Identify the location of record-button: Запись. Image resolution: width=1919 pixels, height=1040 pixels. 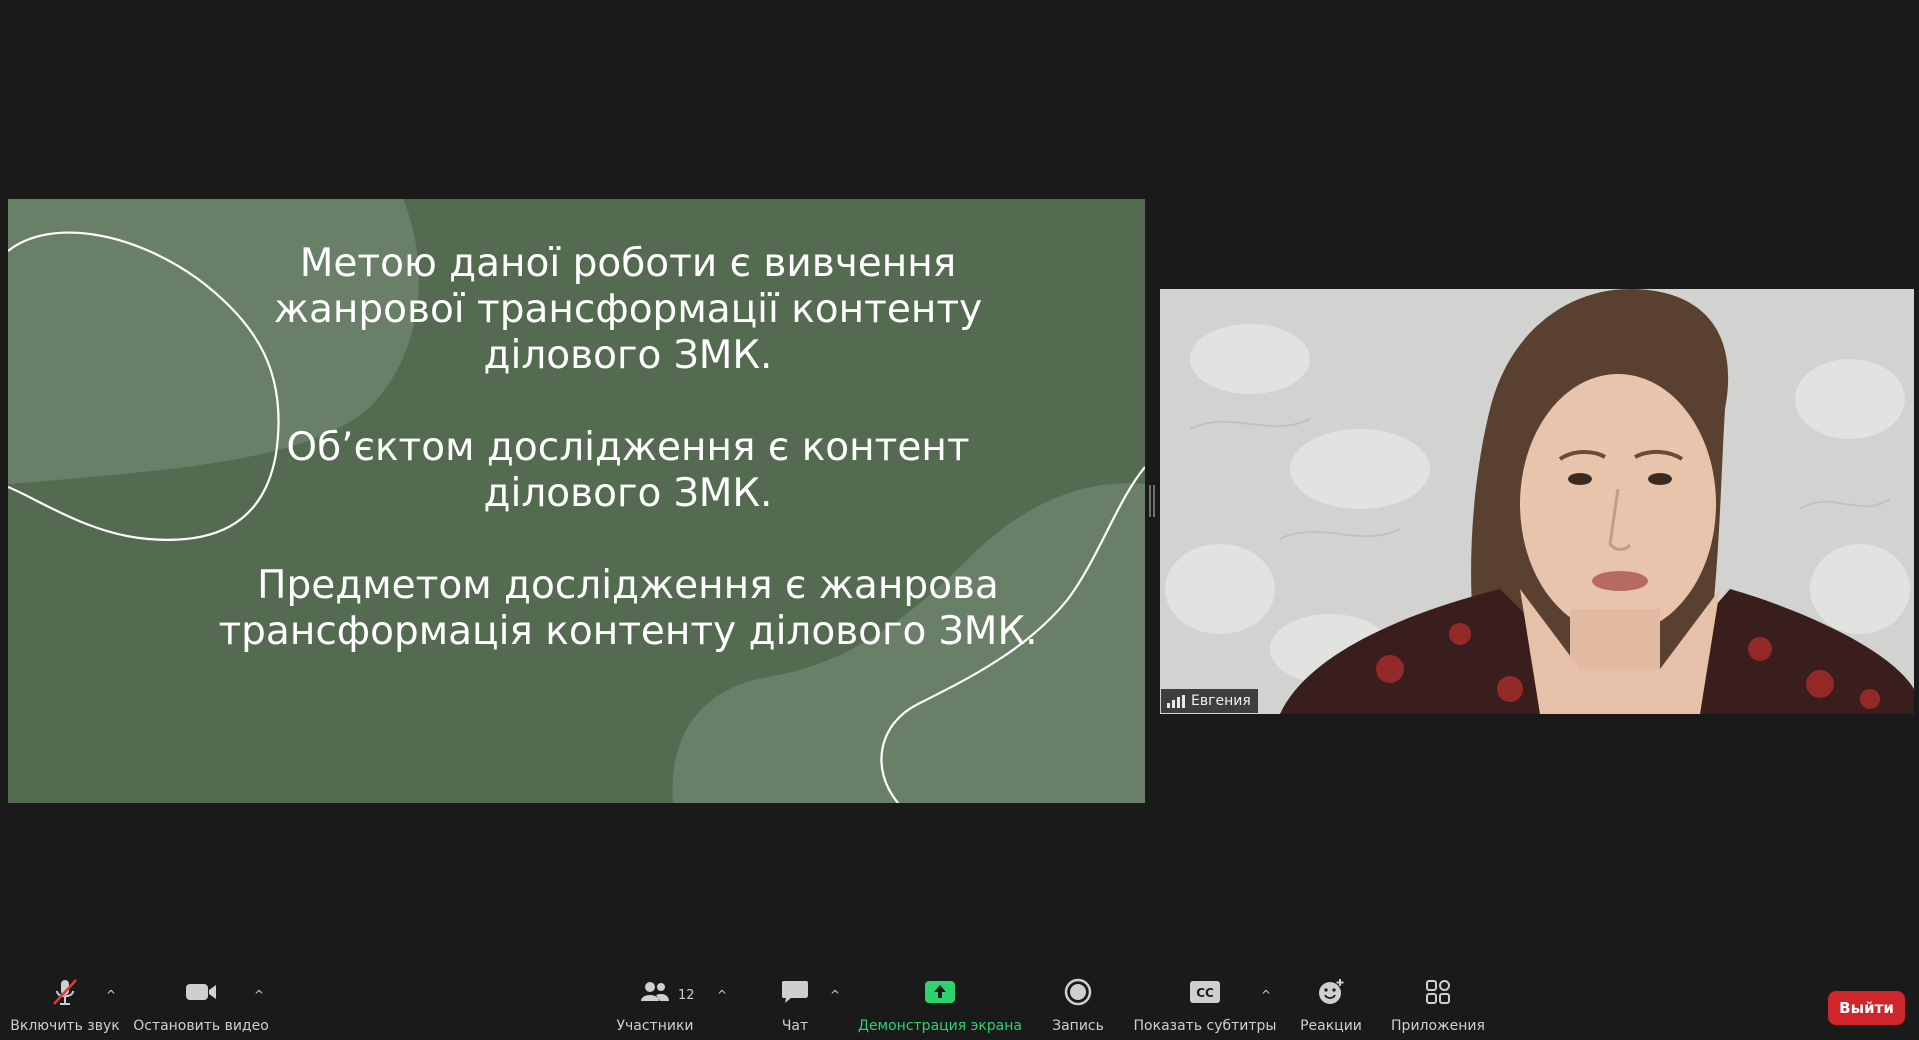
(1078, 1001).